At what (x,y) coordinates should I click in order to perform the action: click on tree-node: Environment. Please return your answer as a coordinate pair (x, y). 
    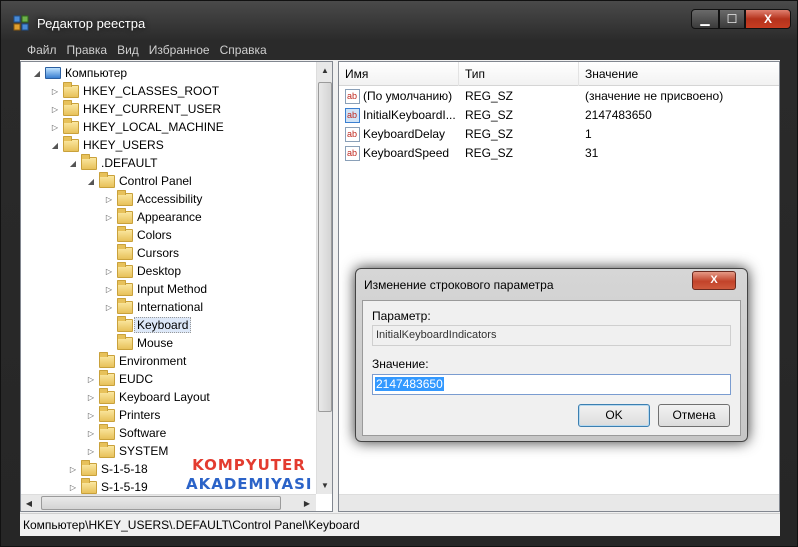
    Looking at the image, I should click on (135, 360).